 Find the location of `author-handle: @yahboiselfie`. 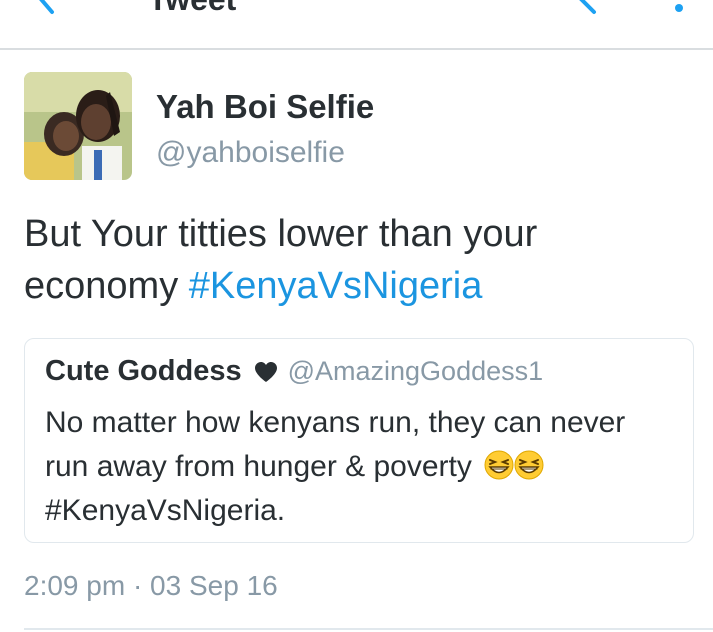

author-handle: @yahboiselfie is located at coordinates (250, 153).